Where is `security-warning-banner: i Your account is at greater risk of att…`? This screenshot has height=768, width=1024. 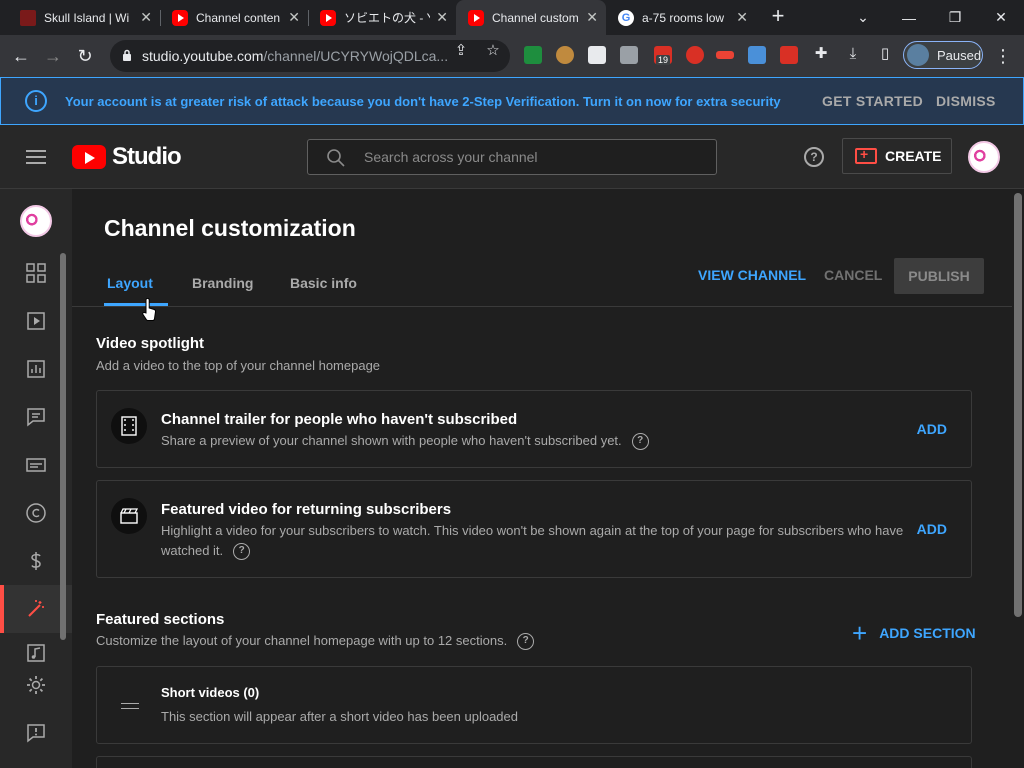 security-warning-banner: i Your account is at greater risk of att… is located at coordinates (512, 101).